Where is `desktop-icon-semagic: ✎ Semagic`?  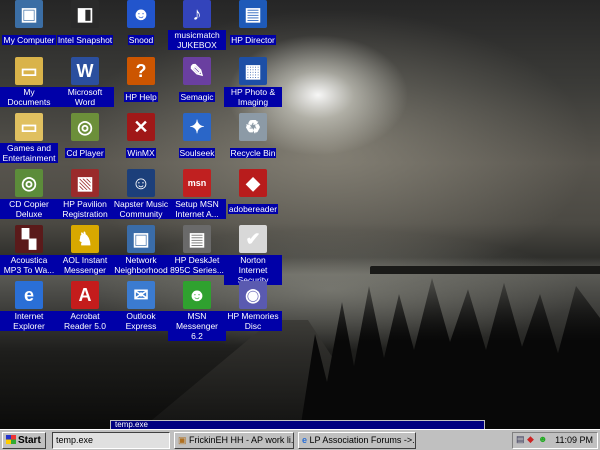
desktop-icon-semagic: ✎ Semagic is located at coordinates (197, 81).